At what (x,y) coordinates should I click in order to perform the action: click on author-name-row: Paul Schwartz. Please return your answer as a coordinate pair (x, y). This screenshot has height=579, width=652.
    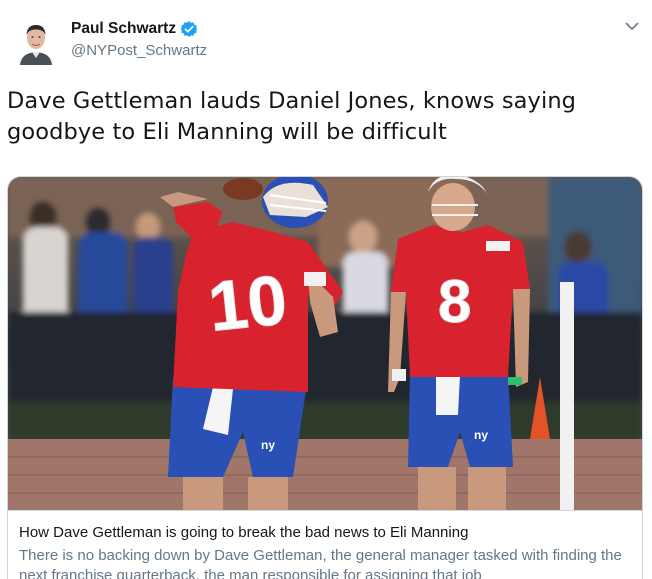
    Looking at the image, I should click on (134, 29).